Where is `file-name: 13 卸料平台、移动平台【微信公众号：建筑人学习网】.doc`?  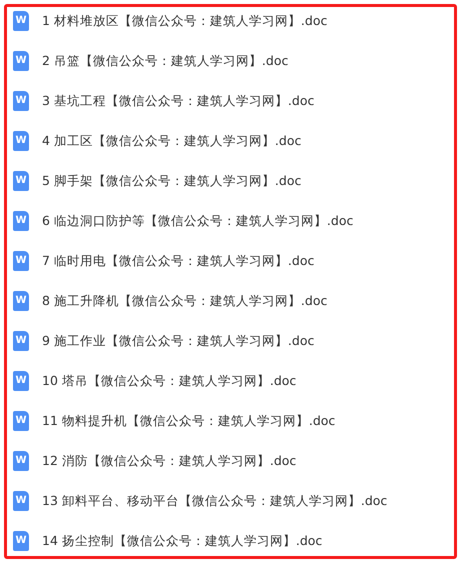
file-name: 13 卸料平台、移动平台【微信公众号：建筑人学习网】.doc is located at coordinates (215, 501).